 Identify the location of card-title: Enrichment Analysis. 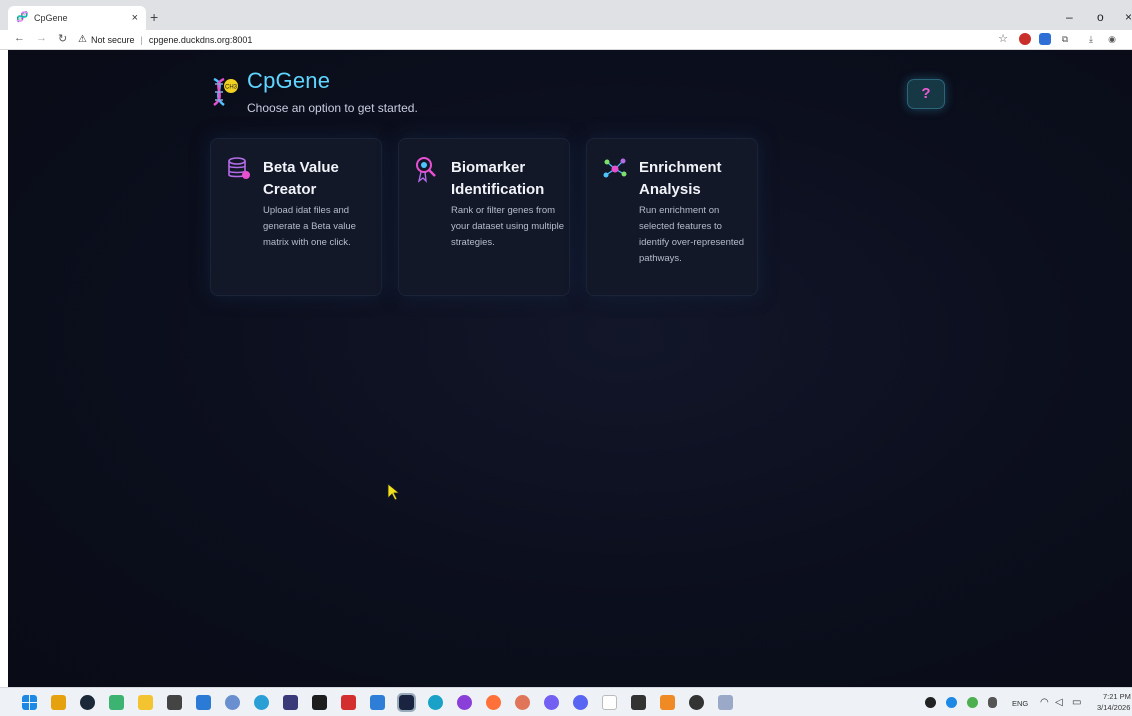
(696, 179).